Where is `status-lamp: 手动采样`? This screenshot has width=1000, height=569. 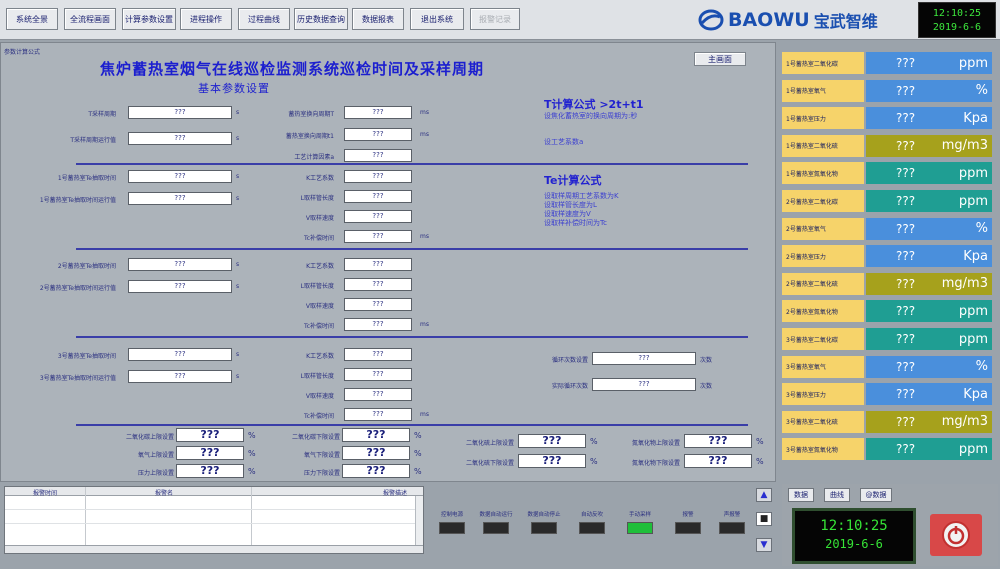 status-lamp: 手动采样 is located at coordinates (640, 522).